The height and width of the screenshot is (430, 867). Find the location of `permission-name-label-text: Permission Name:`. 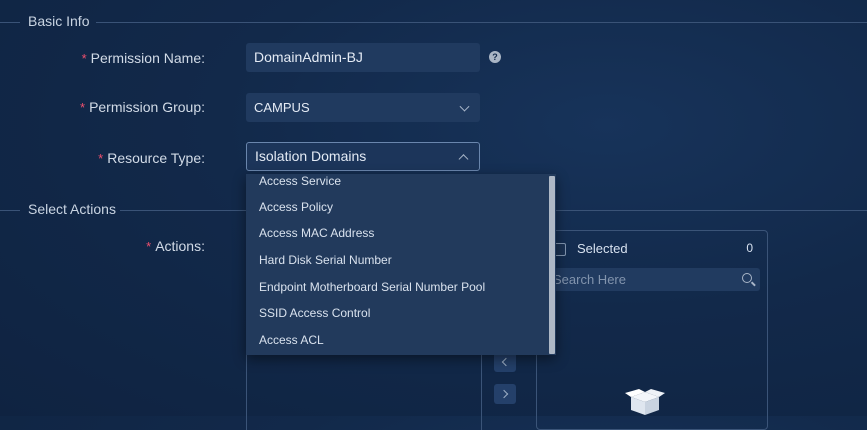

permission-name-label-text: Permission Name: is located at coordinates (147, 58).